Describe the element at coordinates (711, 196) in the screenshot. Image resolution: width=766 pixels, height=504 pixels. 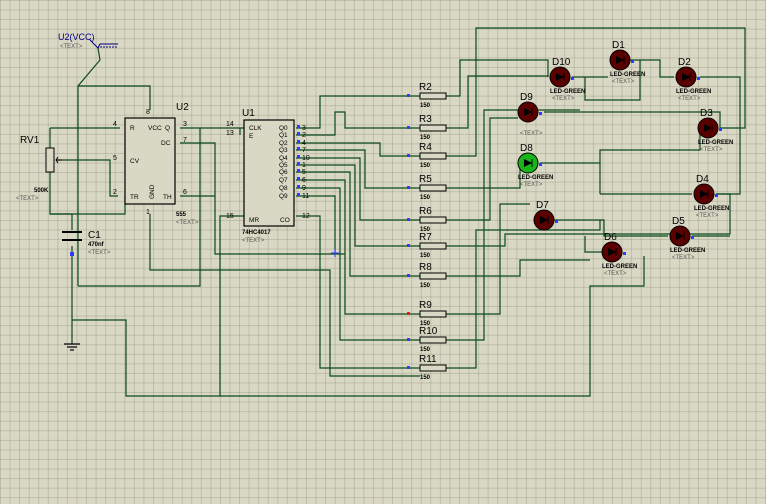
I see `led-d4: D4 LED-GREEN<TEXT>` at that location.